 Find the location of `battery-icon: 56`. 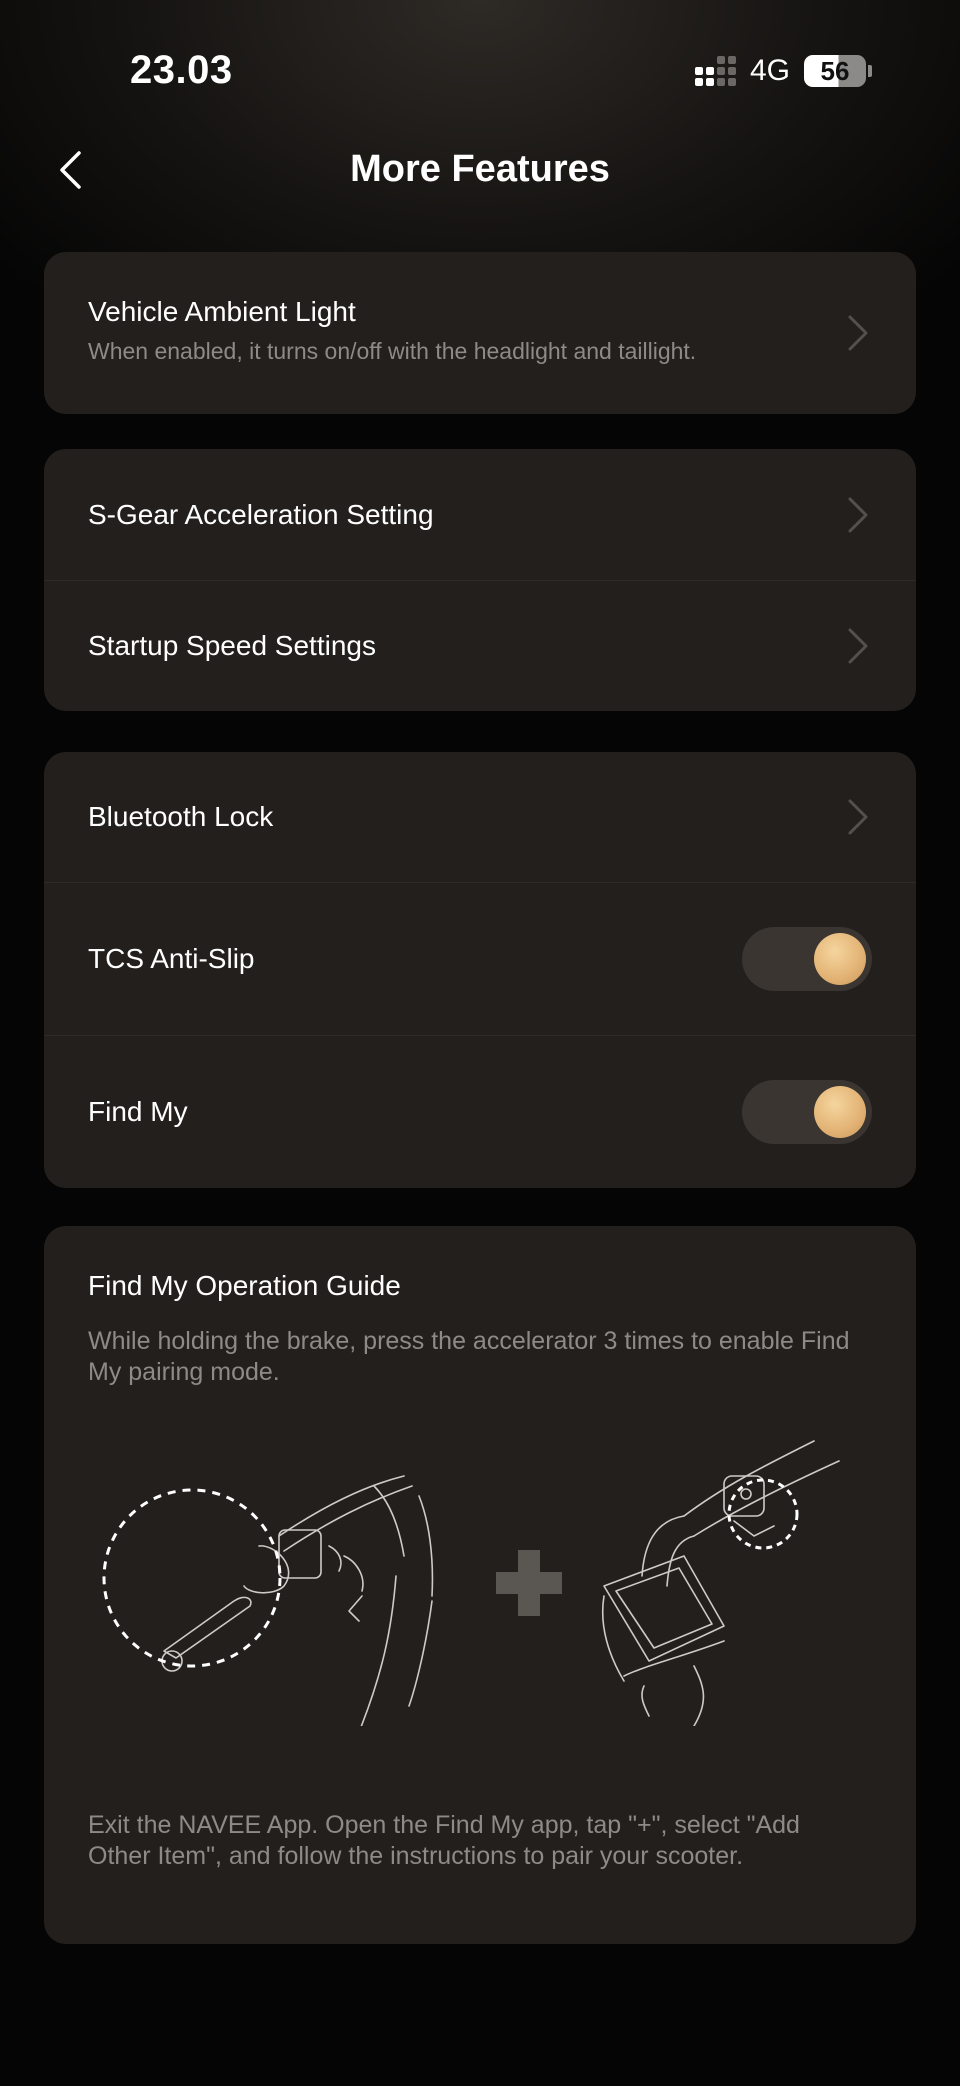

battery-icon: 56 is located at coordinates (838, 71).